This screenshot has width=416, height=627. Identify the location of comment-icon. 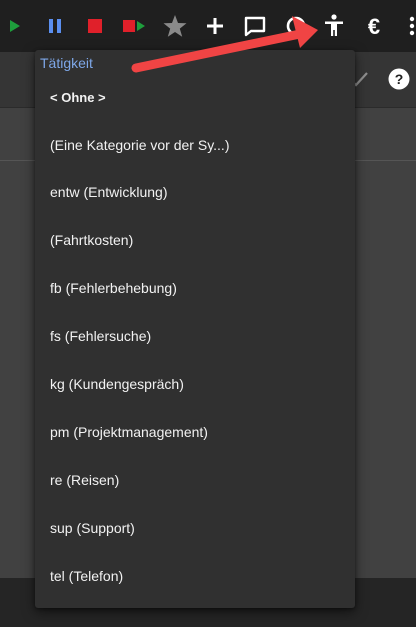
(255, 26).